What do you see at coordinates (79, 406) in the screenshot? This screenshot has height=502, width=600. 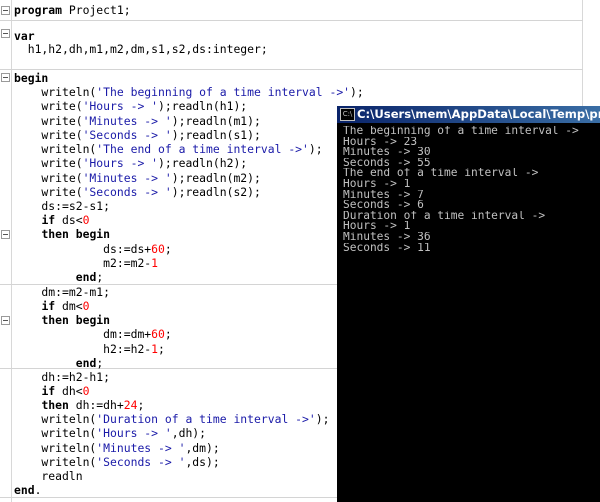 I see `code-line: then dh:=dh+24;` at bounding box center [79, 406].